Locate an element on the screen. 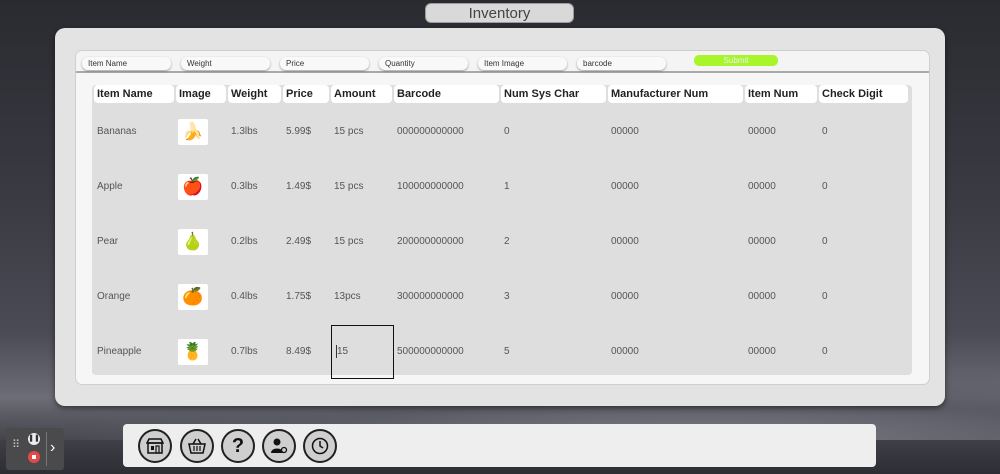  column-header-image: Image is located at coordinates (201, 94).